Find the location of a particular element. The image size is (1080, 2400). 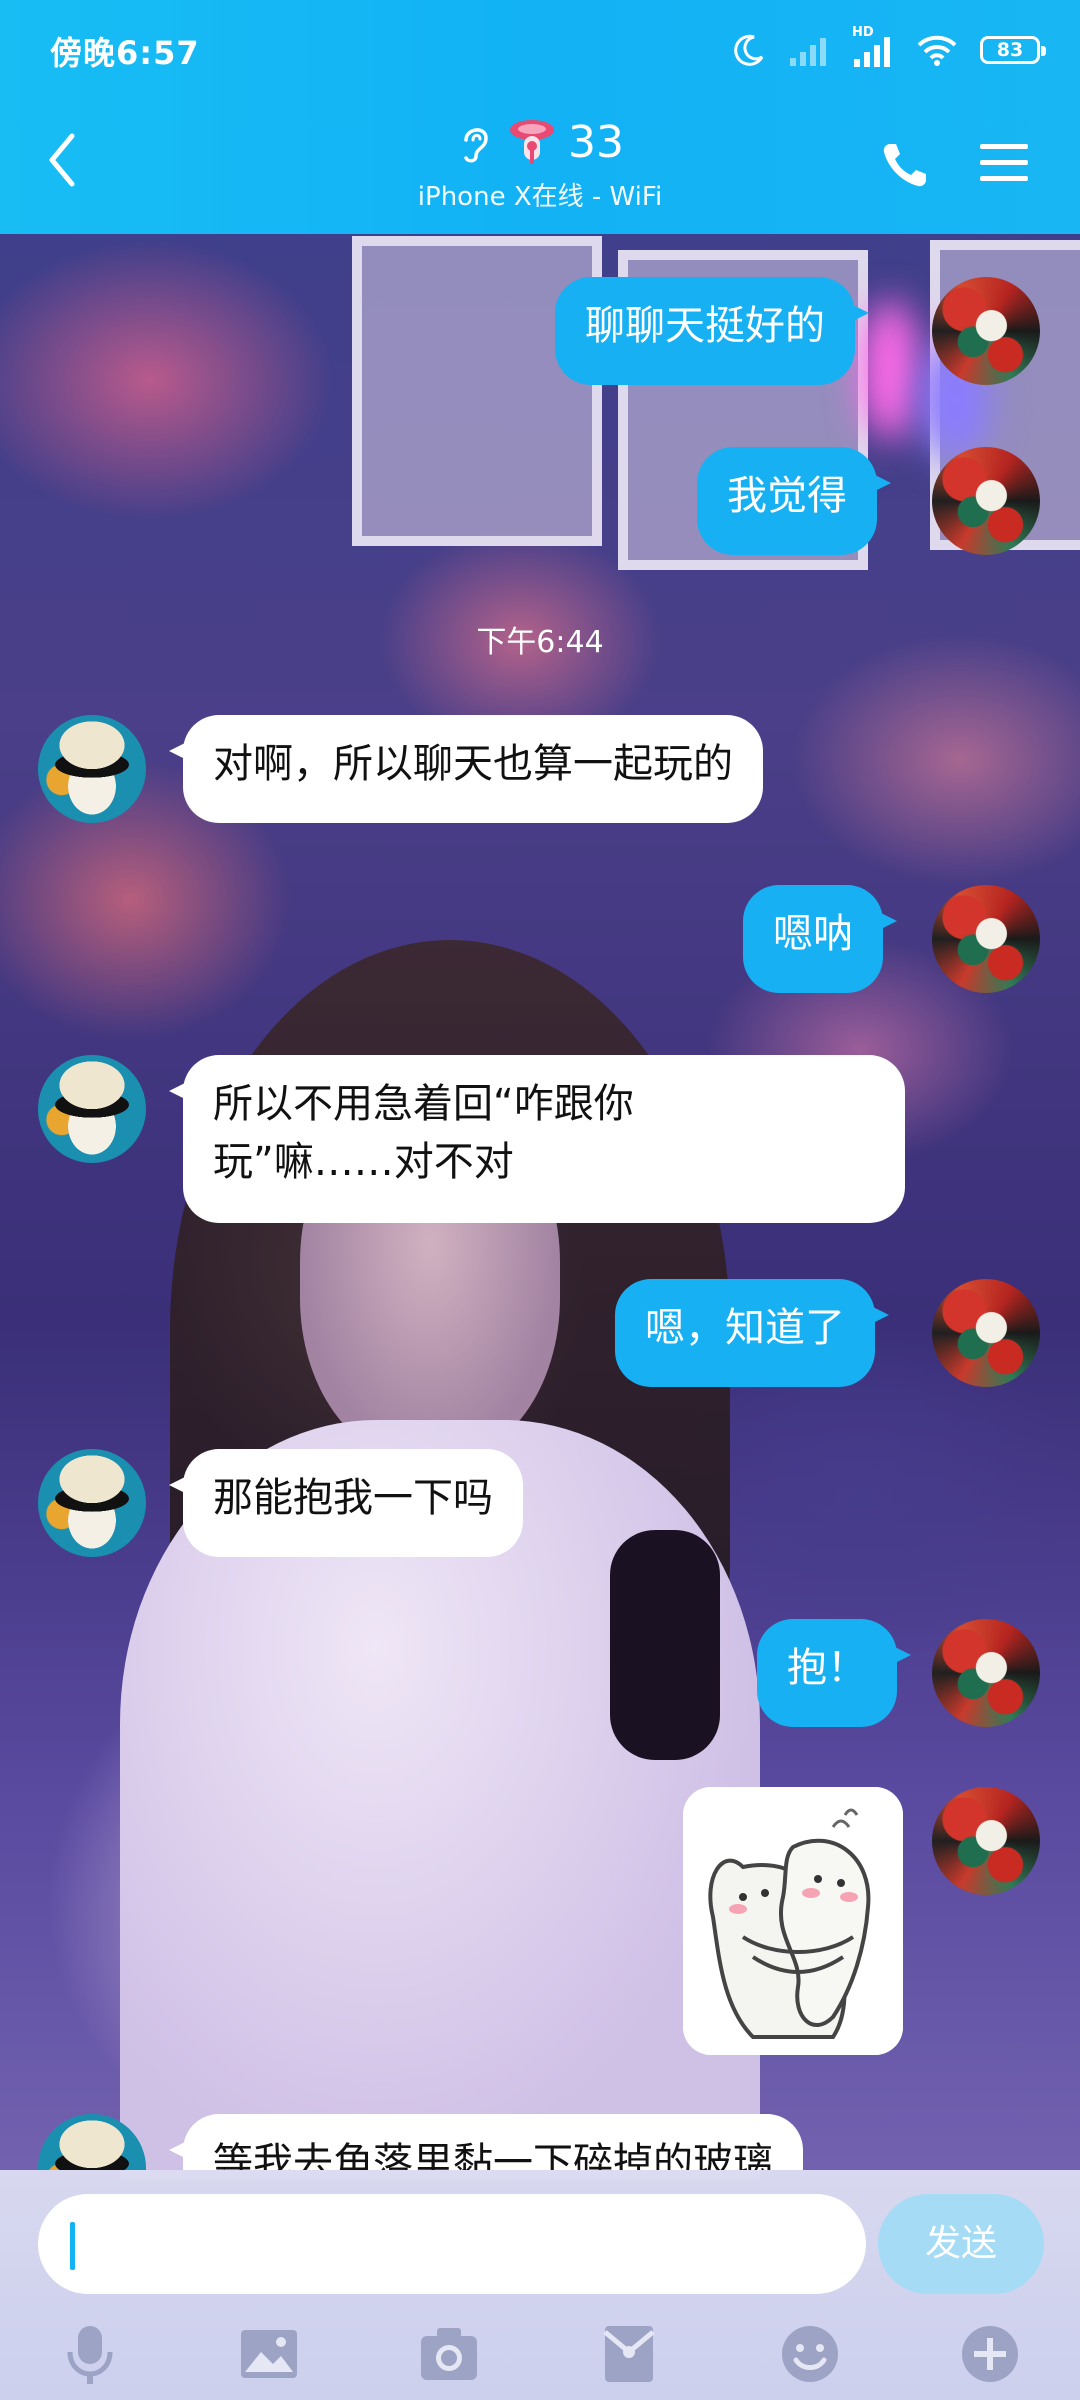

status-icons: HD 83 is located at coordinates (889, 47).